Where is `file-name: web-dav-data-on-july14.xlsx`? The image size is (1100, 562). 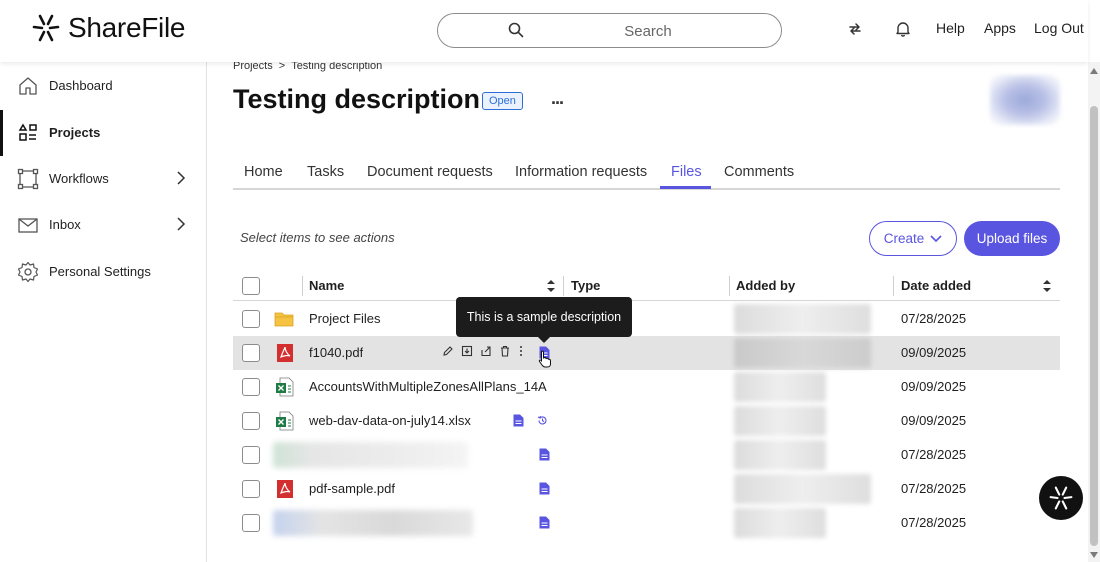
file-name: web-dav-data-on-july14.xlsx is located at coordinates (390, 420).